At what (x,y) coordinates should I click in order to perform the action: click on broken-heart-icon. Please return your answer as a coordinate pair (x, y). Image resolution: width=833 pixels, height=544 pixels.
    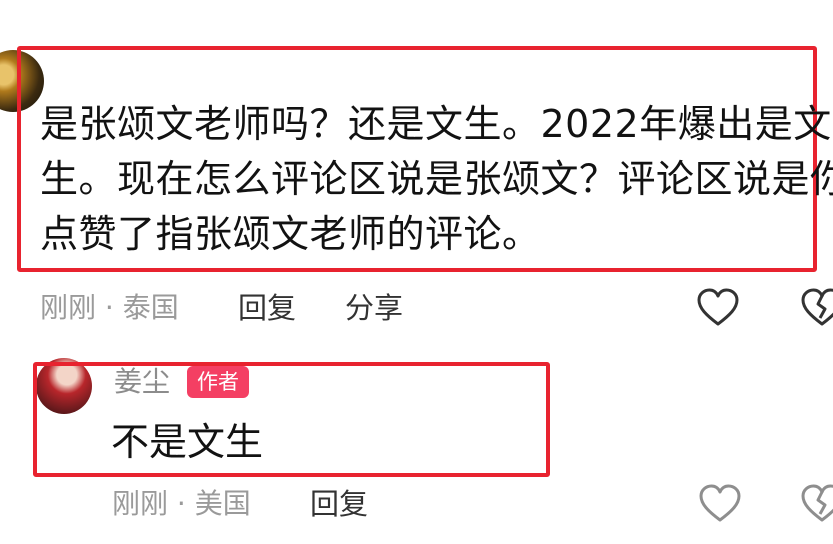
    Looking at the image, I should click on (816, 308).